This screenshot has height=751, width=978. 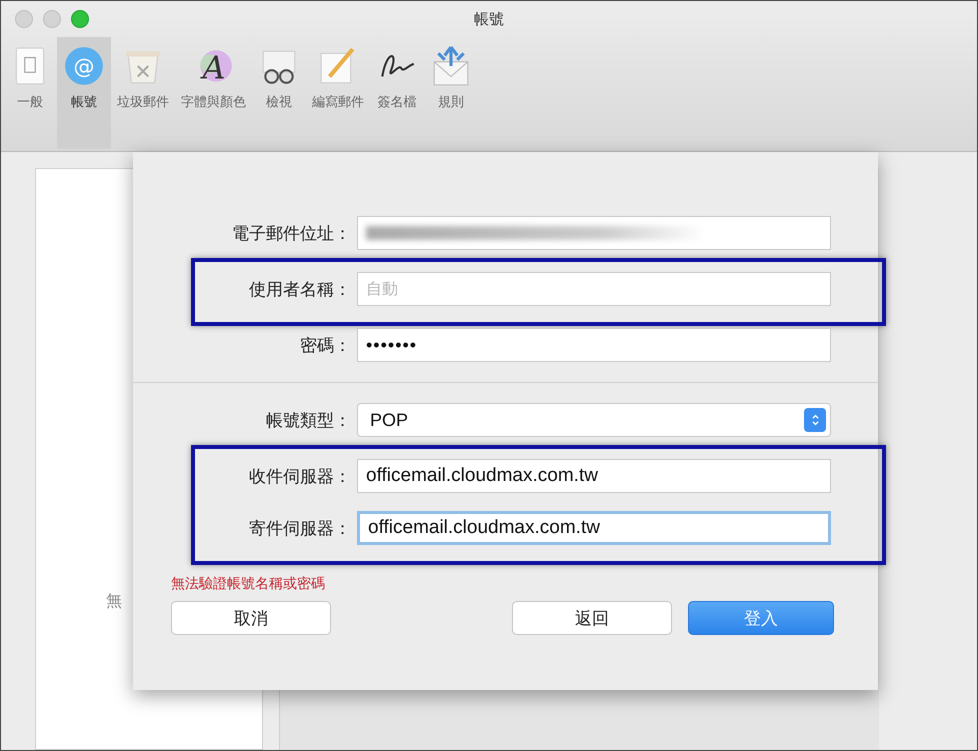 I want to click on field-label: 密碼：, so click(x=325, y=345).